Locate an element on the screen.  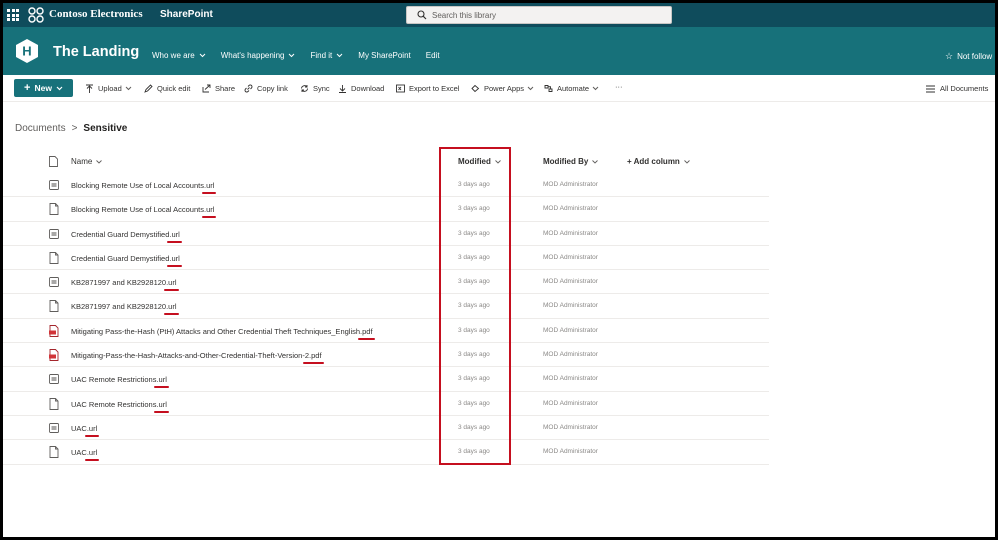
file-base-name: UAC is located at coordinates (79, 428).